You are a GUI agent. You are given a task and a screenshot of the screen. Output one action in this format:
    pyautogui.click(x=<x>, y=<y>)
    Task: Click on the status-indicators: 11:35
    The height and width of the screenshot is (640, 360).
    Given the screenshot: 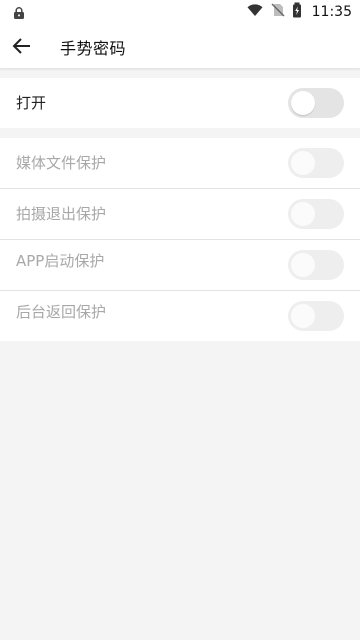 What is the action you would take?
    pyautogui.click(x=299, y=12)
    